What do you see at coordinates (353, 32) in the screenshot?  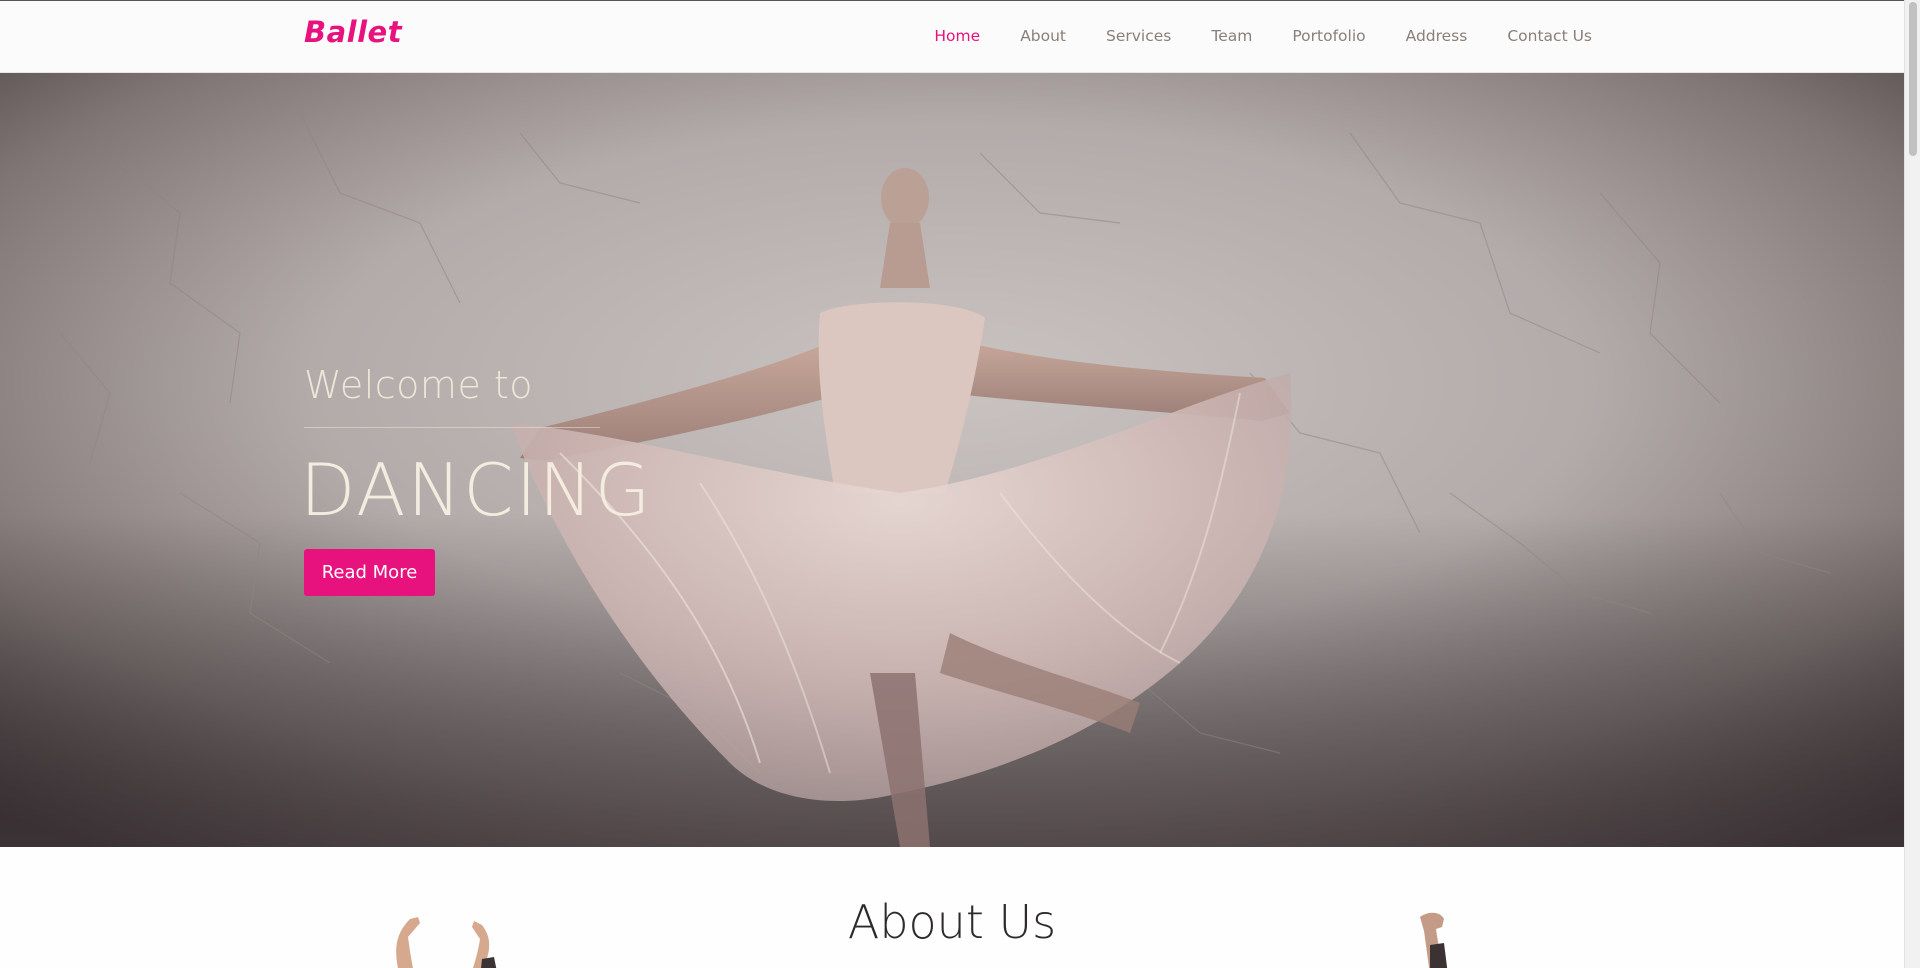 I see `site-logo: Ballet` at bounding box center [353, 32].